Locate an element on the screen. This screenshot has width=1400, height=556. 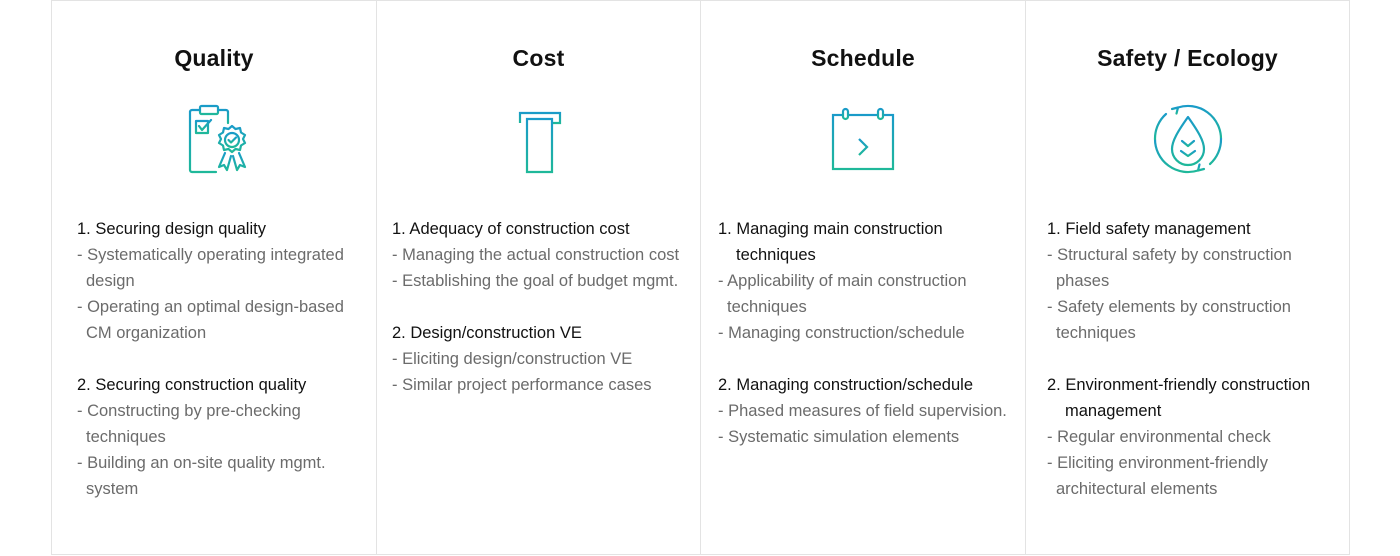
section-heading: 2. Managing construction/schedule is located at coordinates (845, 385).